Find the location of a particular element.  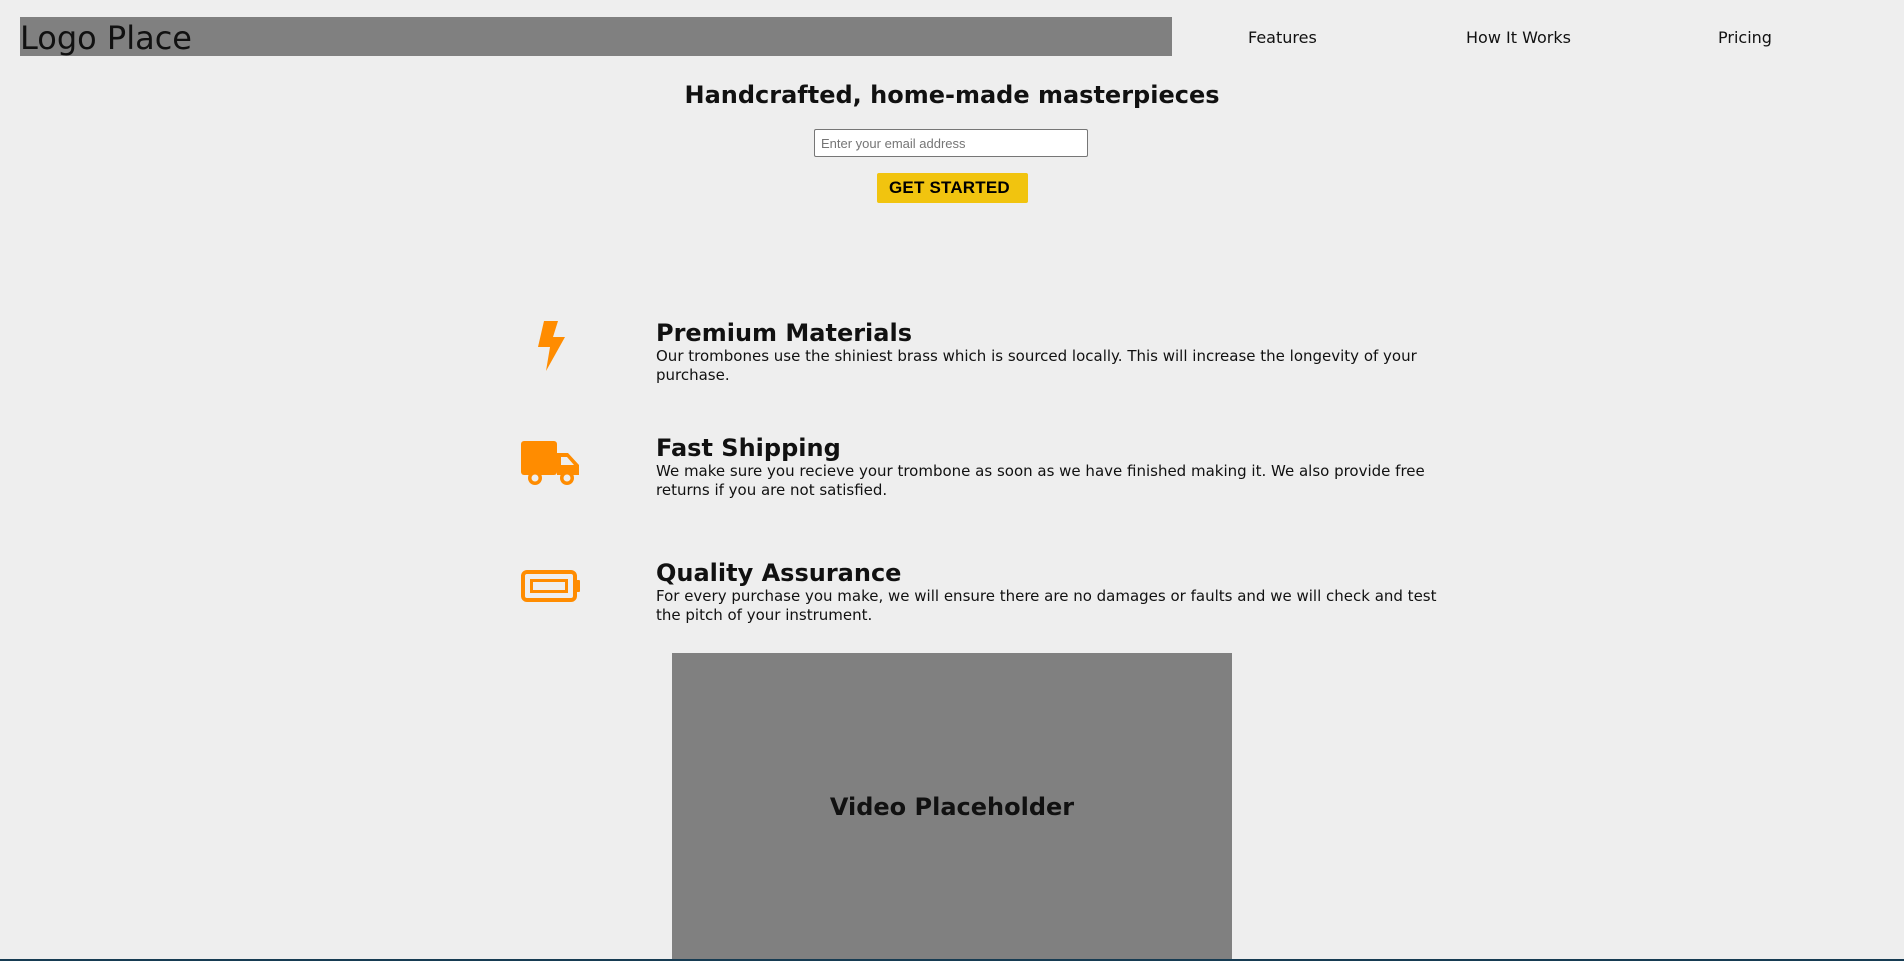

get-started-button: GET STARTED is located at coordinates (952, 188).